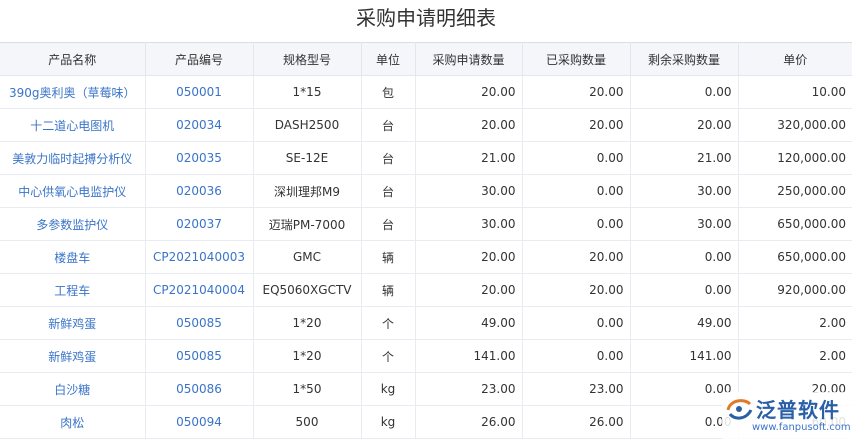 The width and height of the screenshot is (852, 442). What do you see at coordinates (73, 290) in the screenshot?
I see `product-name-link: 工程车` at bounding box center [73, 290].